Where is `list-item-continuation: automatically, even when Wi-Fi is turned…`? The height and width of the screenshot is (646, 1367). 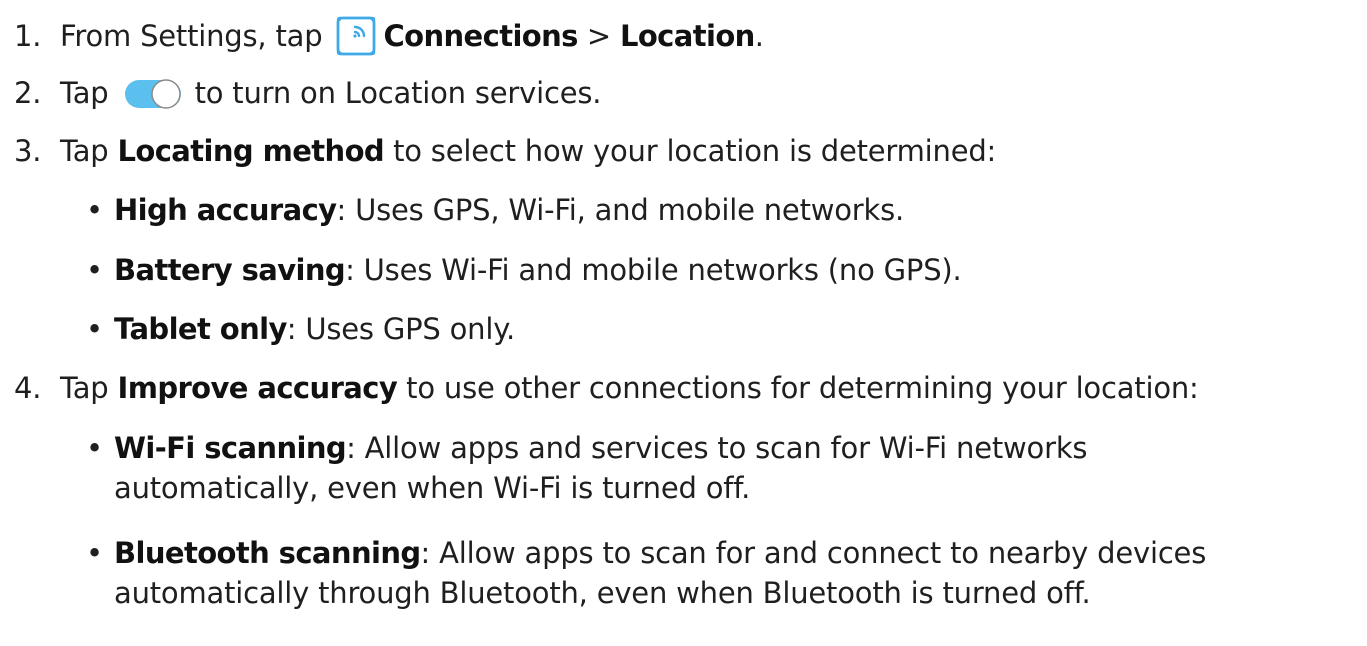 list-item-continuation: automatically, even when Wi-Fi is turned… is located at coordinates (432, 488).